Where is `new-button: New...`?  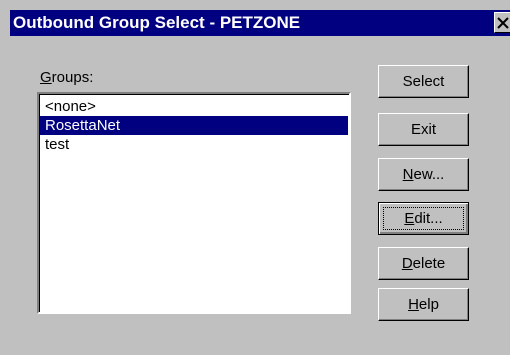 new-button: New... is located at coordinates (423, 174).